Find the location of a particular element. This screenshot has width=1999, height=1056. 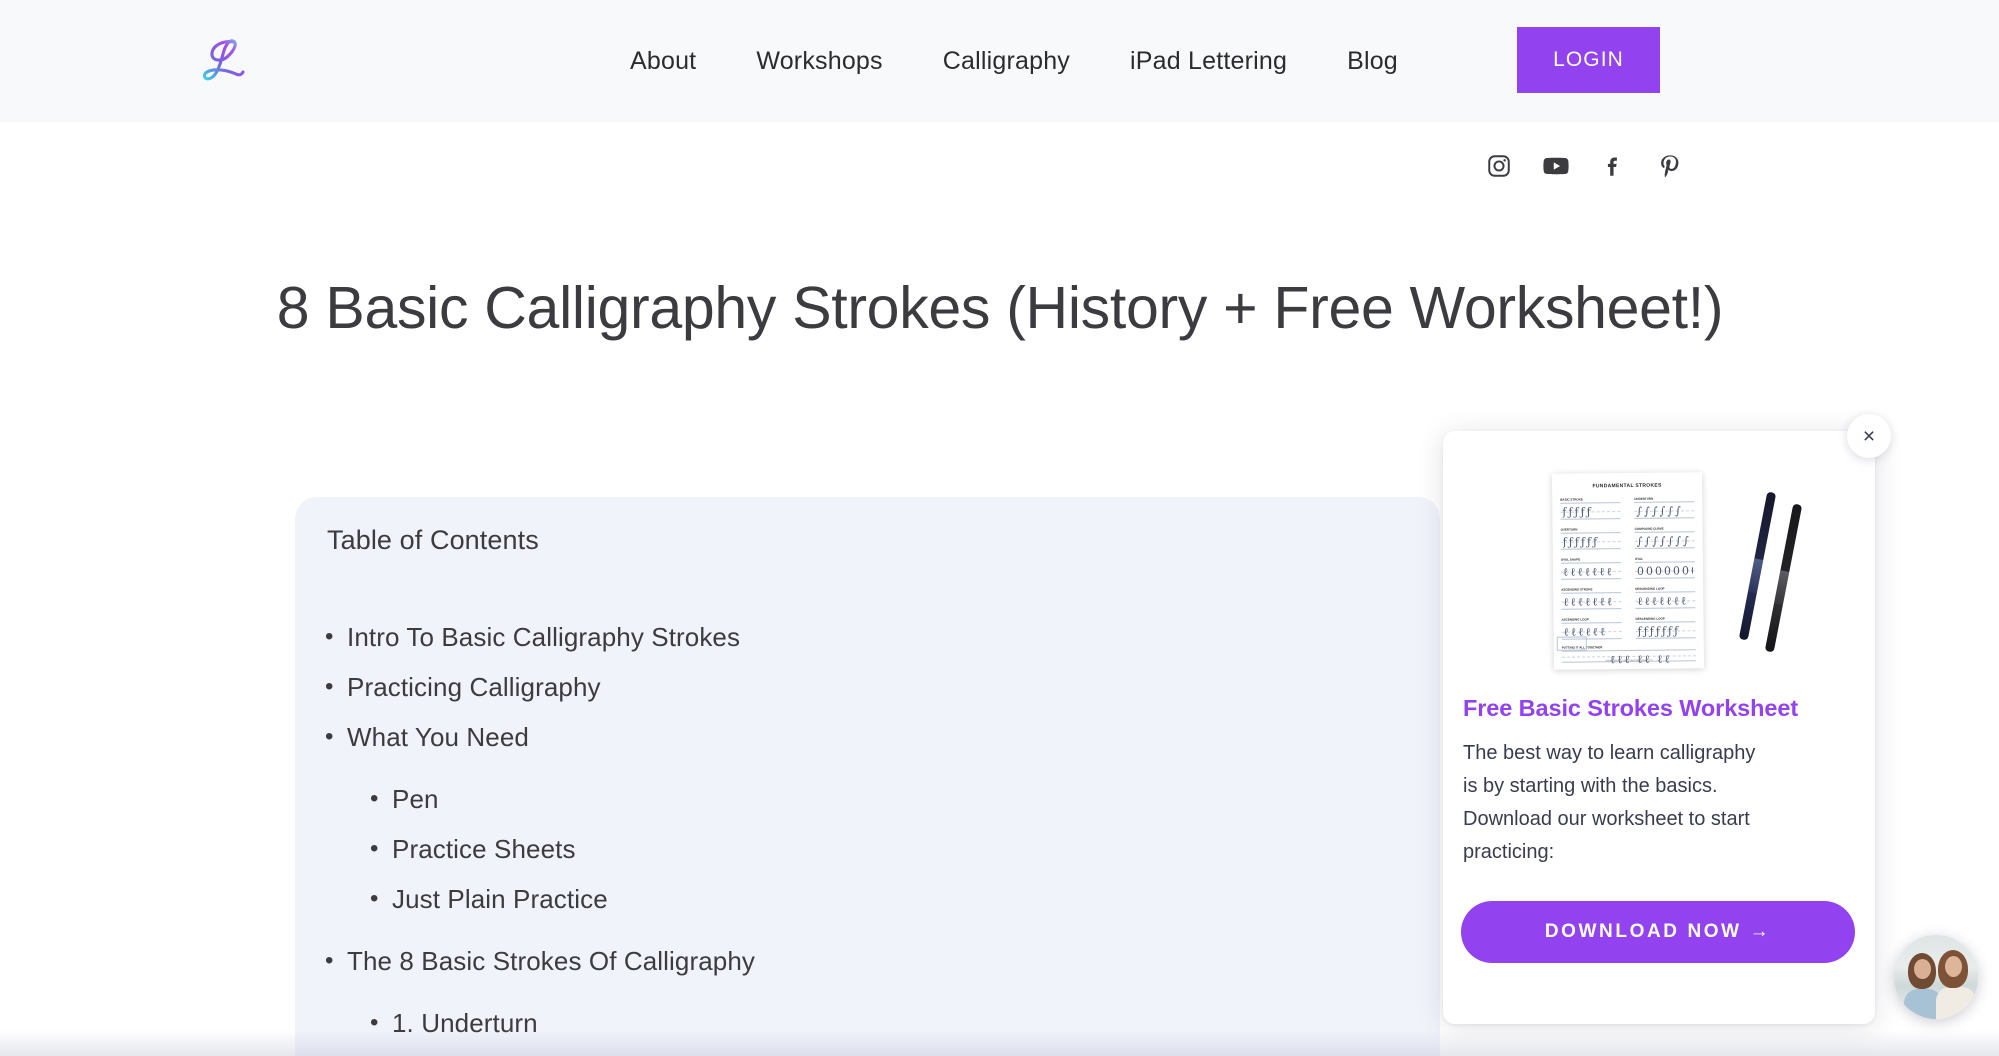

avatar-photo is located at coordinates (1936, 977).